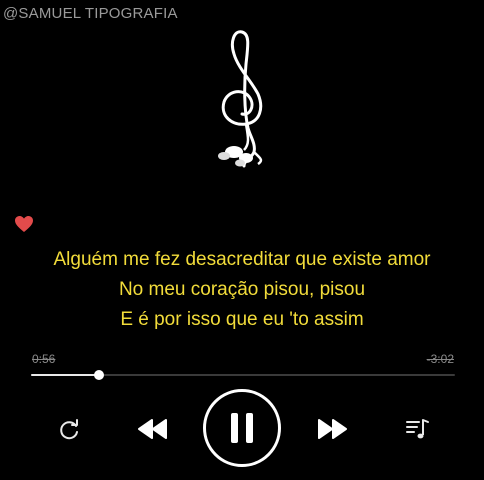 This screenshot has width=484, height=480. Describe the element at coordinates (245, 99) in the screenshot. I see `treble-clef-earphones-icon` at that location.